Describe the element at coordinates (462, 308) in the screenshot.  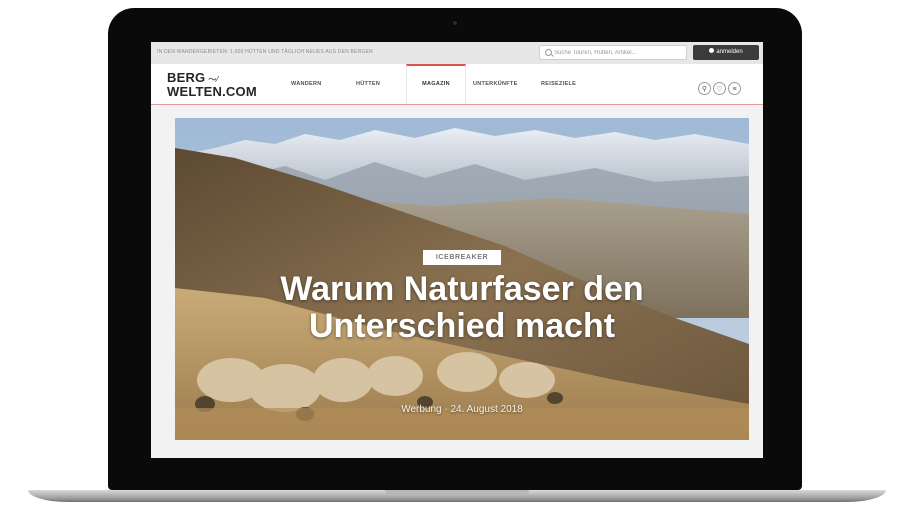
I see `article-headline: Warum Naturfaser den Unterschied macht` at that location.